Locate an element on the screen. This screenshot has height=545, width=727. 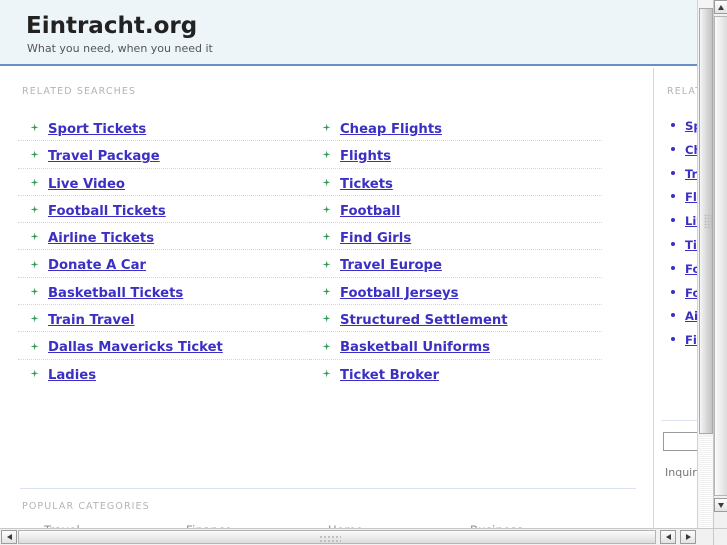
related-search-item: Find Girls is located at coordinates (456, 237).